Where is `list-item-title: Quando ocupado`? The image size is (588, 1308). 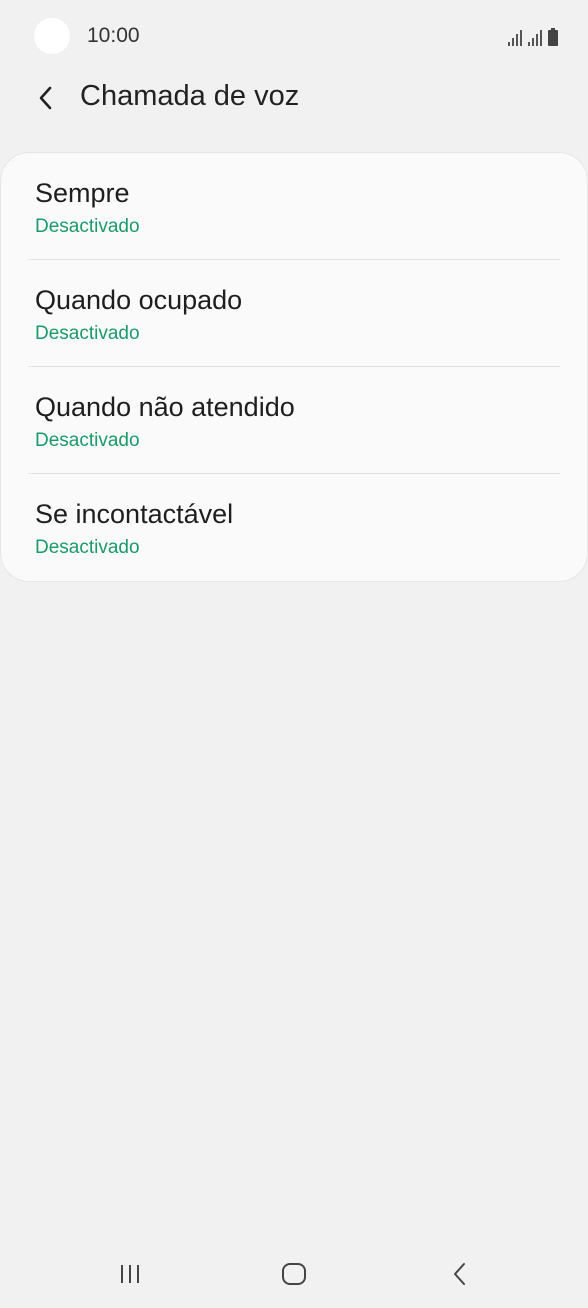 list-item-title: Quando ocupado is located at coordinates (139, 300).